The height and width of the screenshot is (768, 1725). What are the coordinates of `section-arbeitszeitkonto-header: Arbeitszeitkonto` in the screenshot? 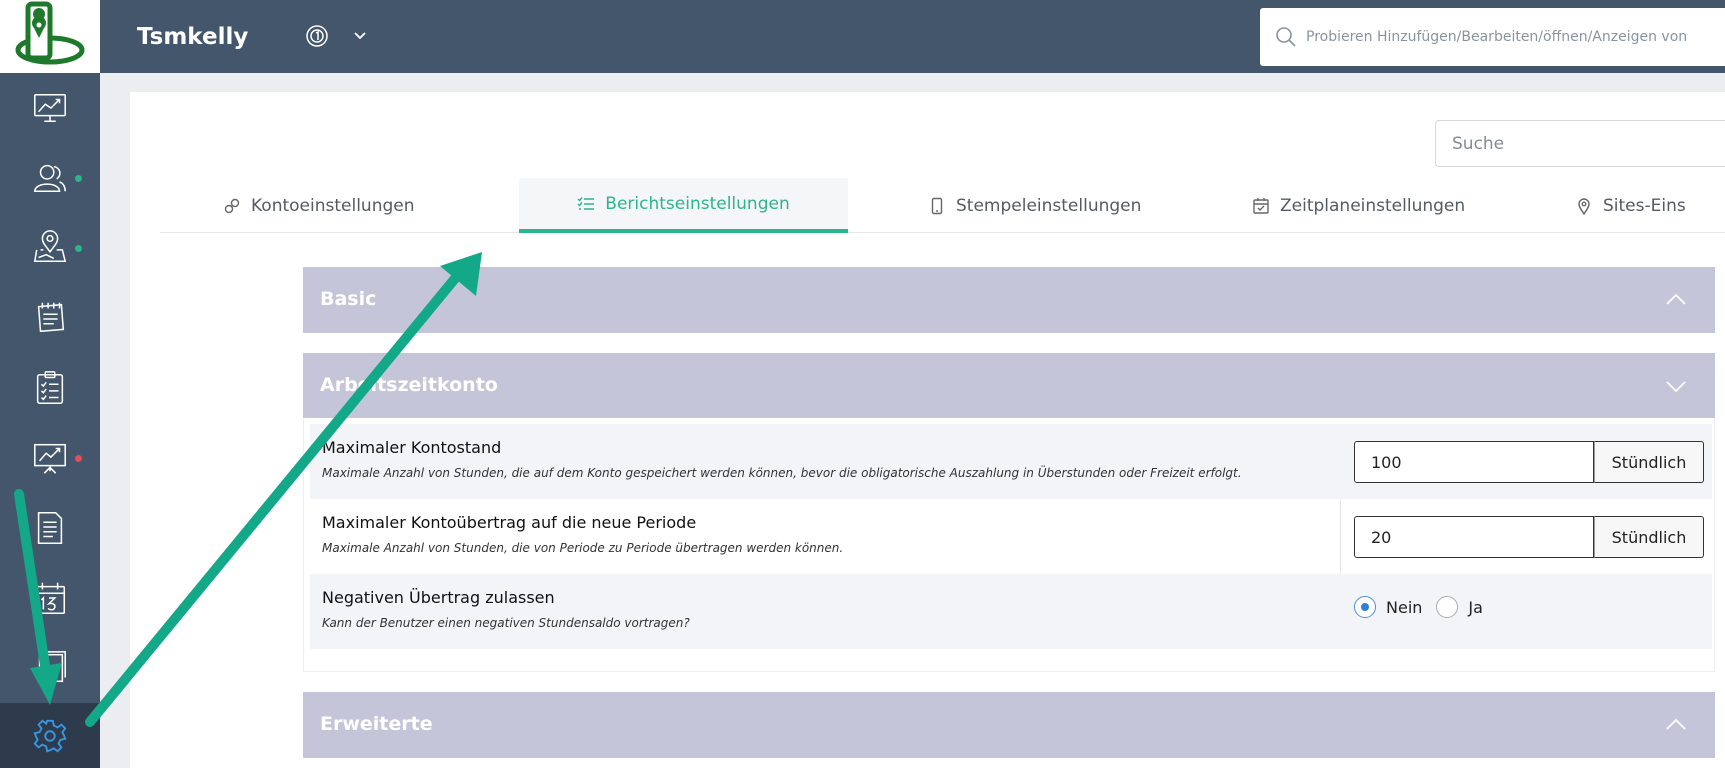 It's located at (1009, 386).